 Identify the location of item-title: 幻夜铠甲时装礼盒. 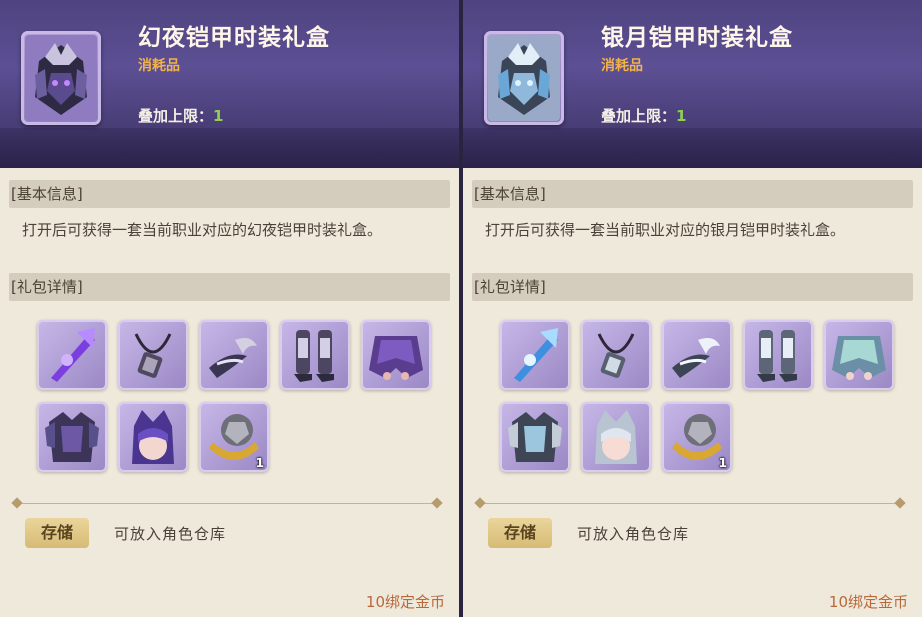
(234, 38).